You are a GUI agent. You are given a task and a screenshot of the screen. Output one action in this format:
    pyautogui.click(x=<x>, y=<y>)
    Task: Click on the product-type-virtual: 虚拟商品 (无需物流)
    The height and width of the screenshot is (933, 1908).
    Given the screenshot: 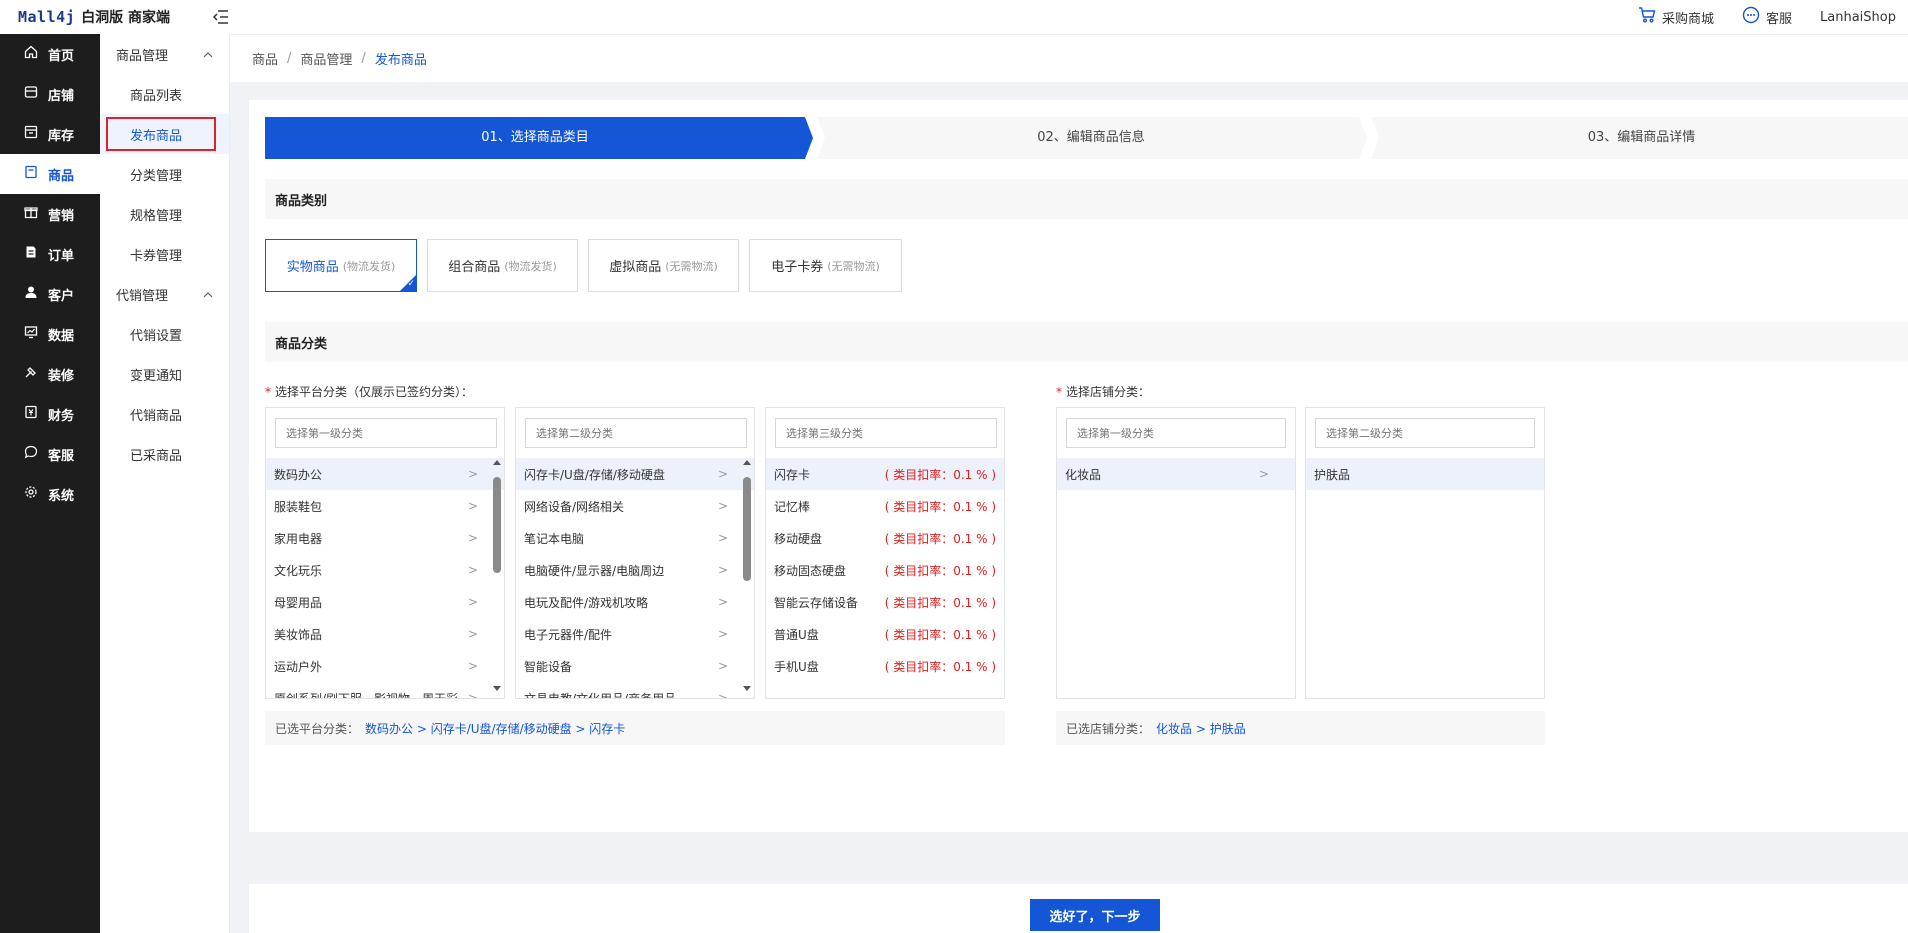 What is the action you would take?
    pyautogui.click(x=663, y=265)
    